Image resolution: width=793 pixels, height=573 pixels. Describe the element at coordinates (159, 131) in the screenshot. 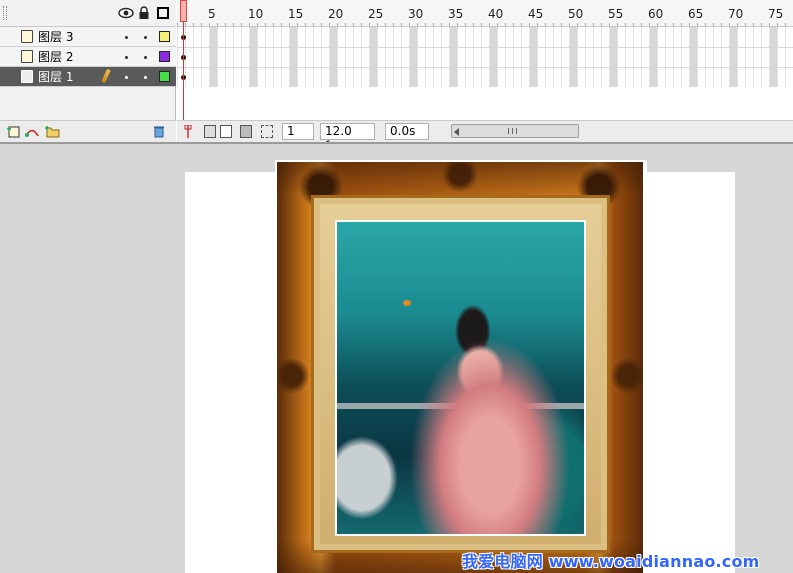

I see `trash-icon` at that location.